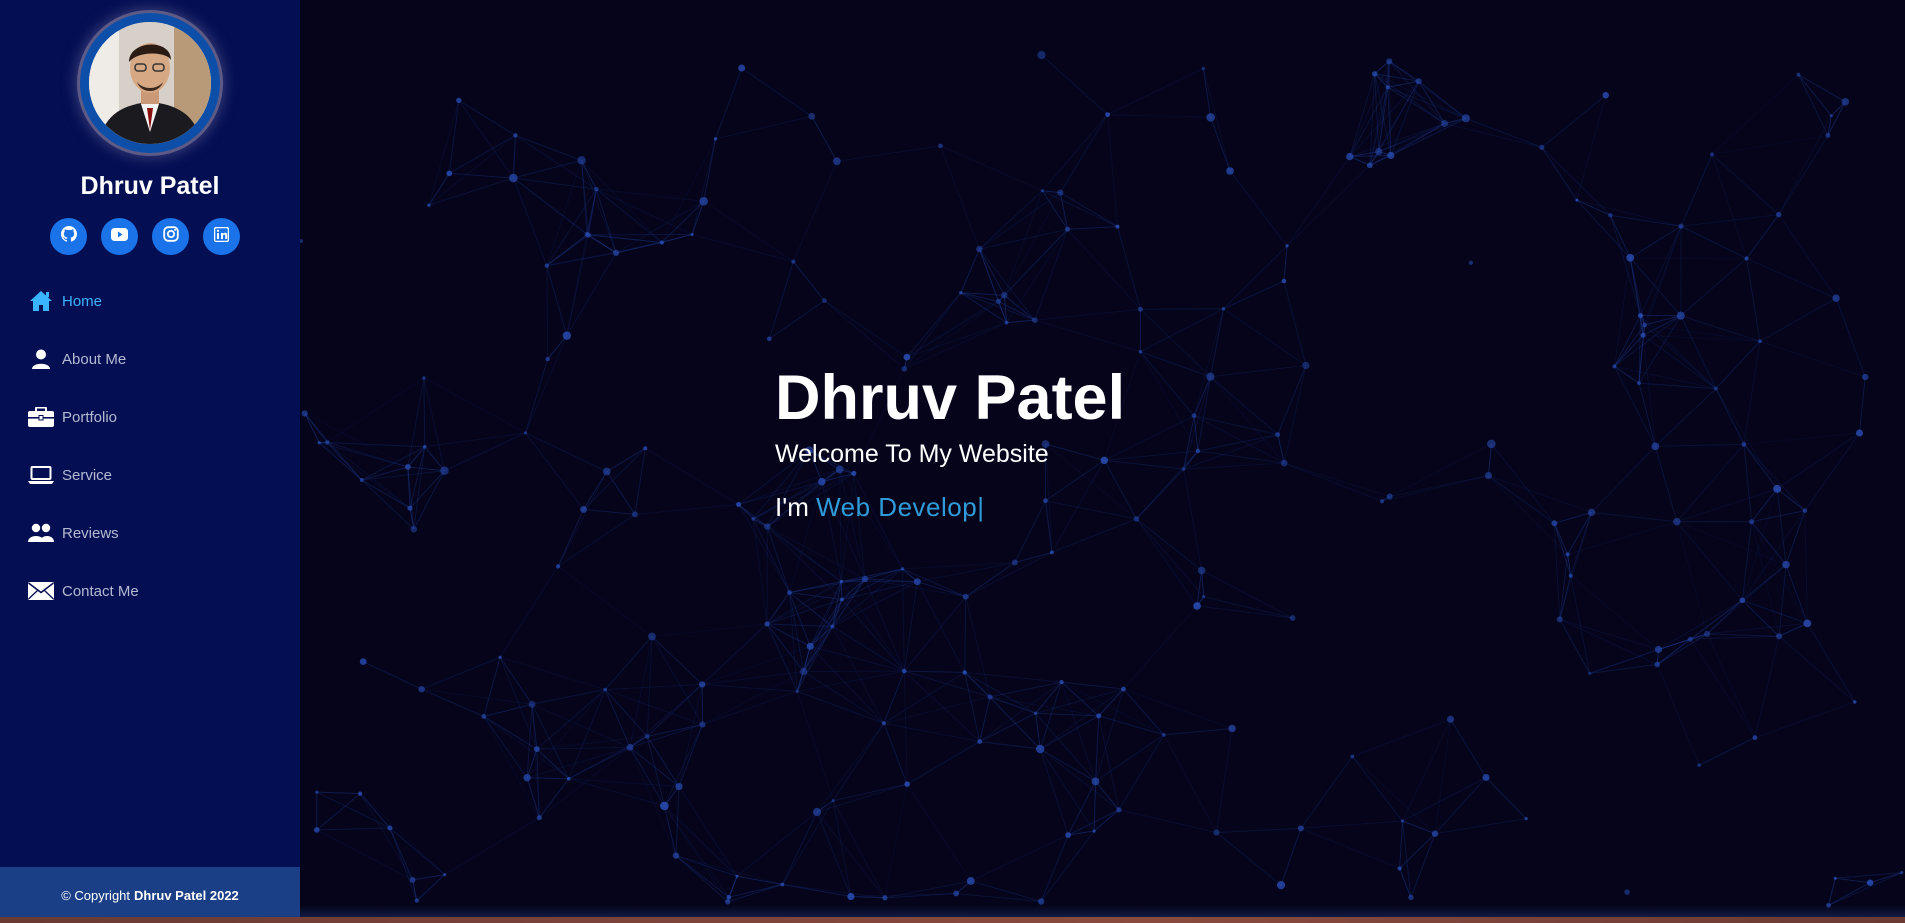  I want to click on users-icon, so click(41, 533).